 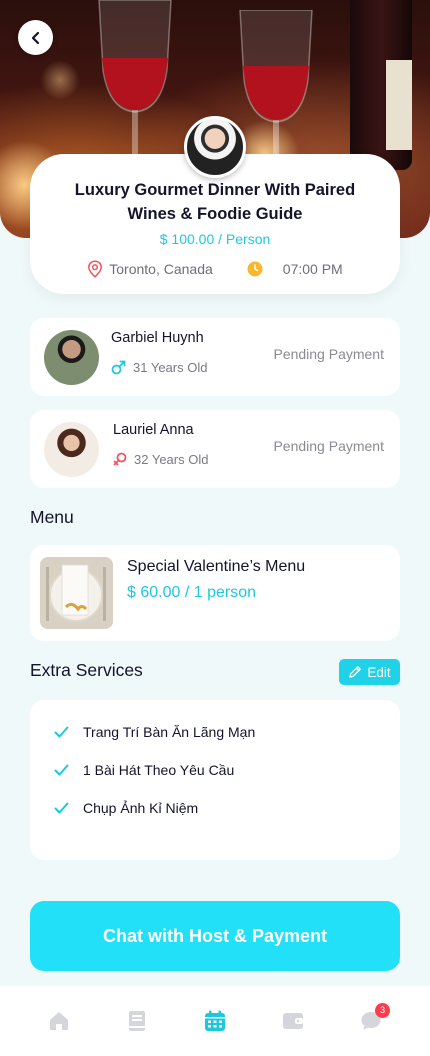 What do you see at coordinates (215, 147) in the screenshot?
I see `host-avatar` at bounding box center [215, 147].